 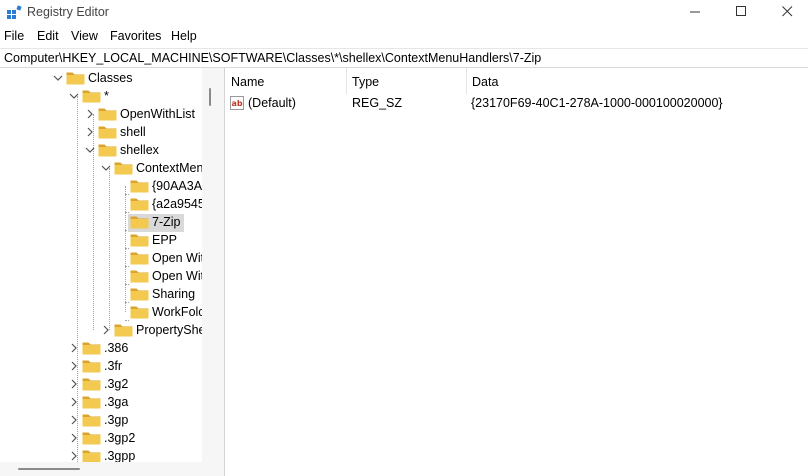 What do you see at coordinates (133, 132) in the screenshot?
I see `tree-label: shell` at bounding box center [133, 132].